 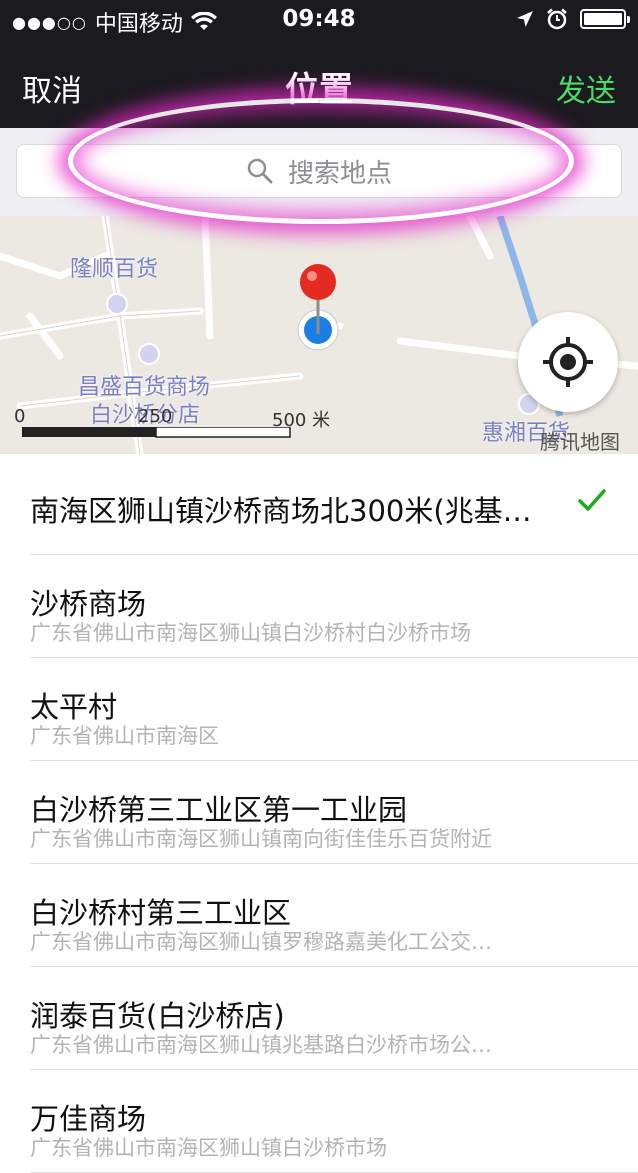 What do you see at coordinates (592, 500) in the screenshot?
I see `checkmark-icon` at bounding box center [592, 500].